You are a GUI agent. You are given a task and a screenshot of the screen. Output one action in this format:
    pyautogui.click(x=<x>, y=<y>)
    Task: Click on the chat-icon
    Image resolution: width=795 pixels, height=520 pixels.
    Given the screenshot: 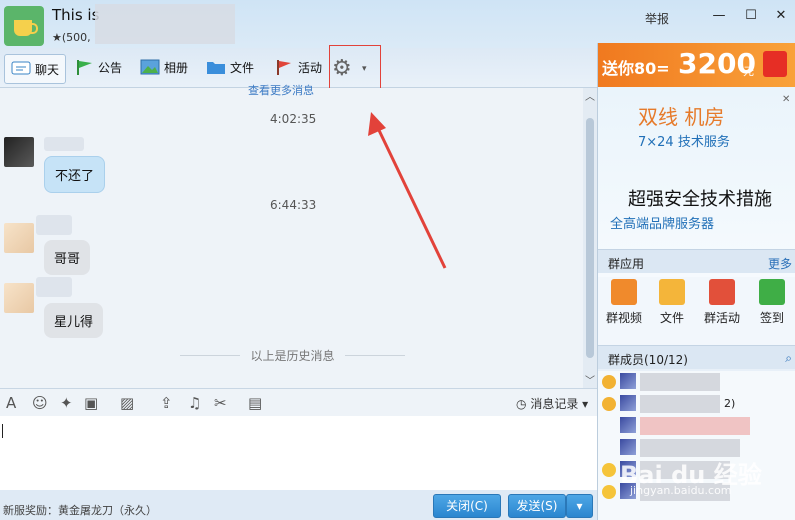 What is the action you would take?
    pyautogui.click(x=21, y=68)
    